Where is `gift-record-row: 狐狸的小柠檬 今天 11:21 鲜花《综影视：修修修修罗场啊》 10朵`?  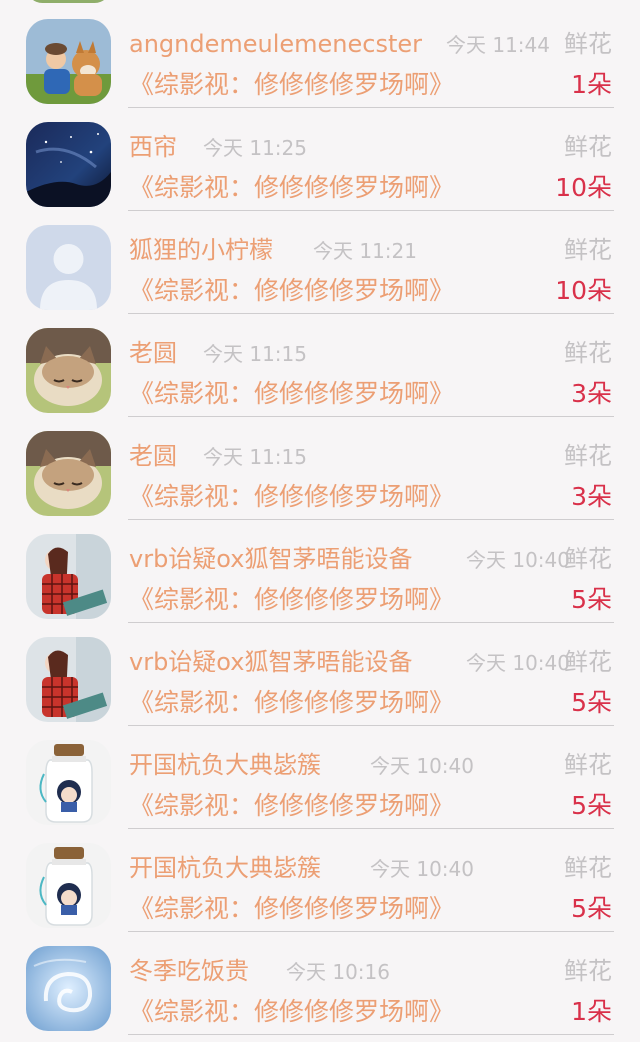 gift-record-row: 狐狸的小柠檬 今天 11:21 鲜花《综影视：修修修修罗场啊》 10朵 is located at coordinates (320, 276).